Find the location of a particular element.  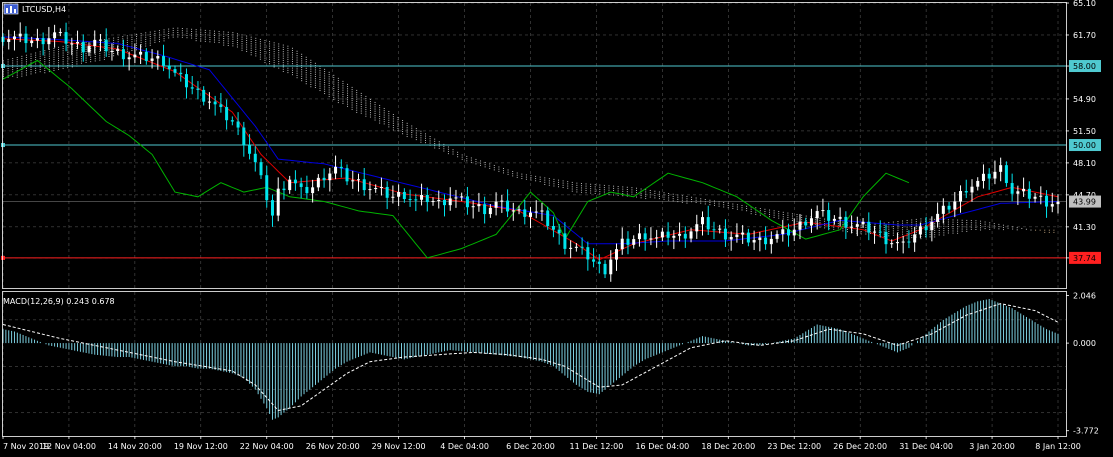

x-tick-label: 3 Jan 20:00 is located at coordinates (992, 446).